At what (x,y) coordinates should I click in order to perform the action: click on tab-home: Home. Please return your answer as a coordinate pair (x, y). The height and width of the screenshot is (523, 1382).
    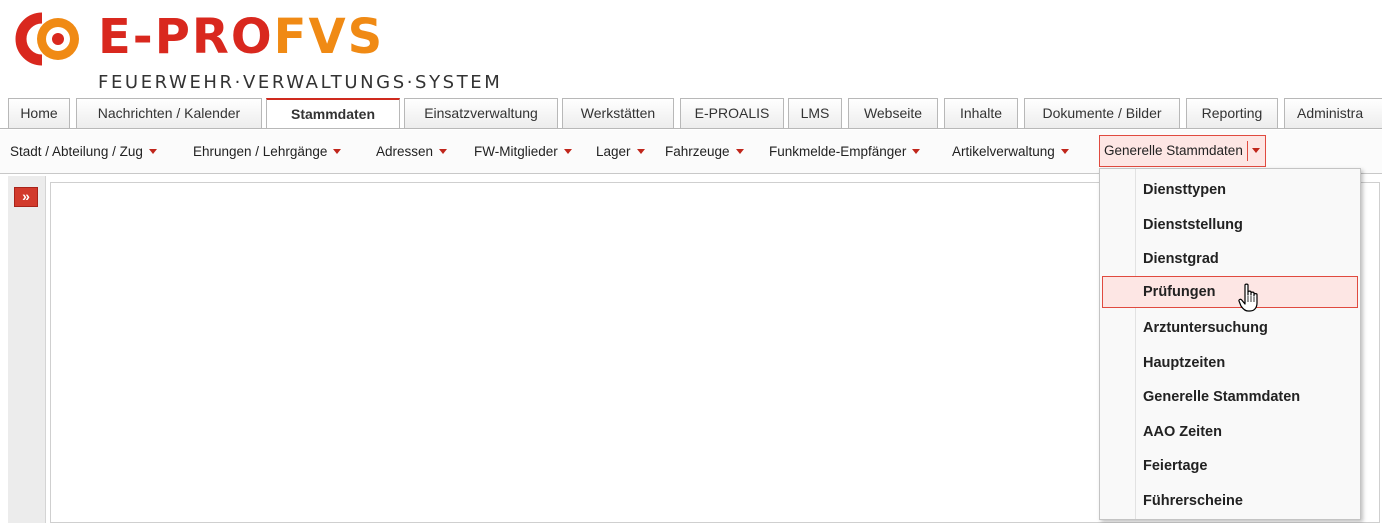
    Looking at the image, I should click on (39, 113).